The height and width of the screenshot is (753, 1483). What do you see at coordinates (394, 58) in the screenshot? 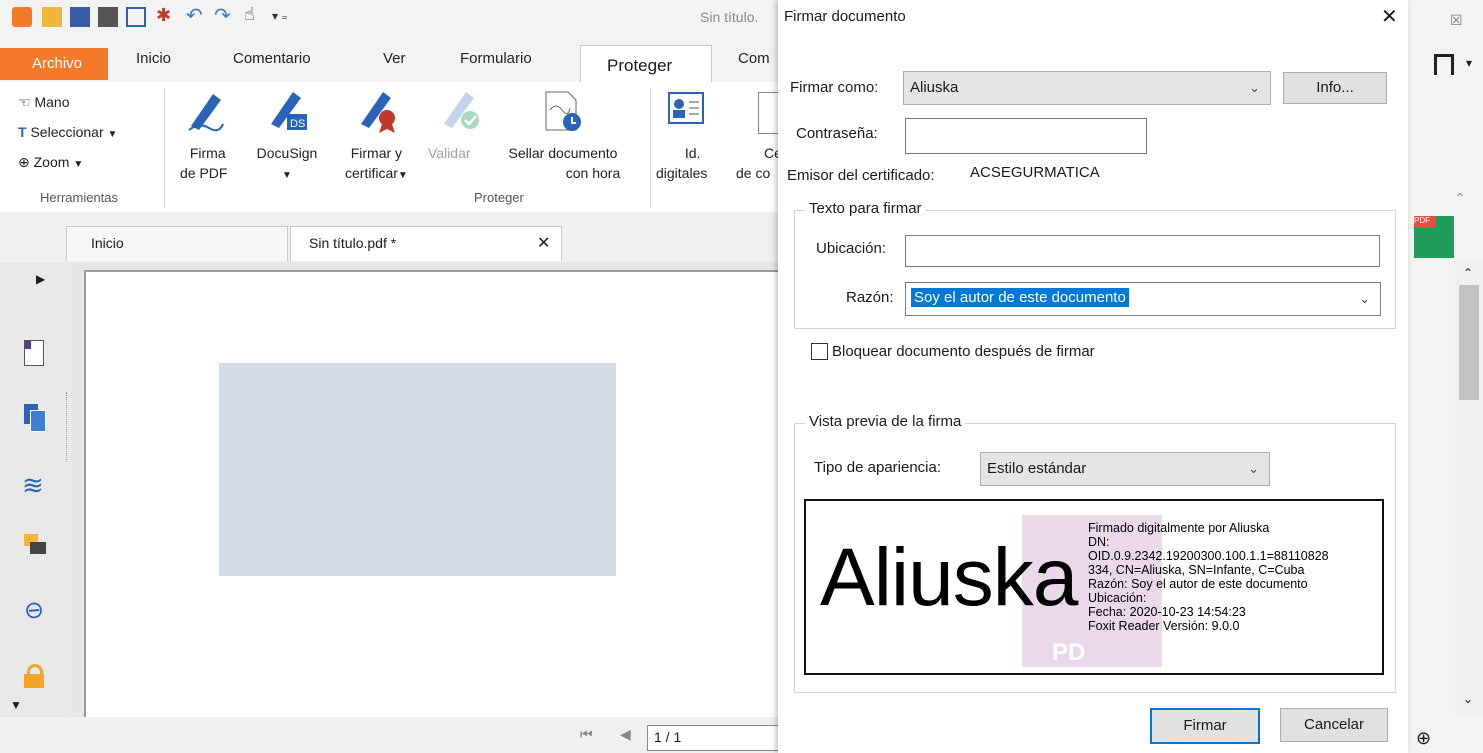
I see `tab-ver: Ver` at bounding box center [394, 58].